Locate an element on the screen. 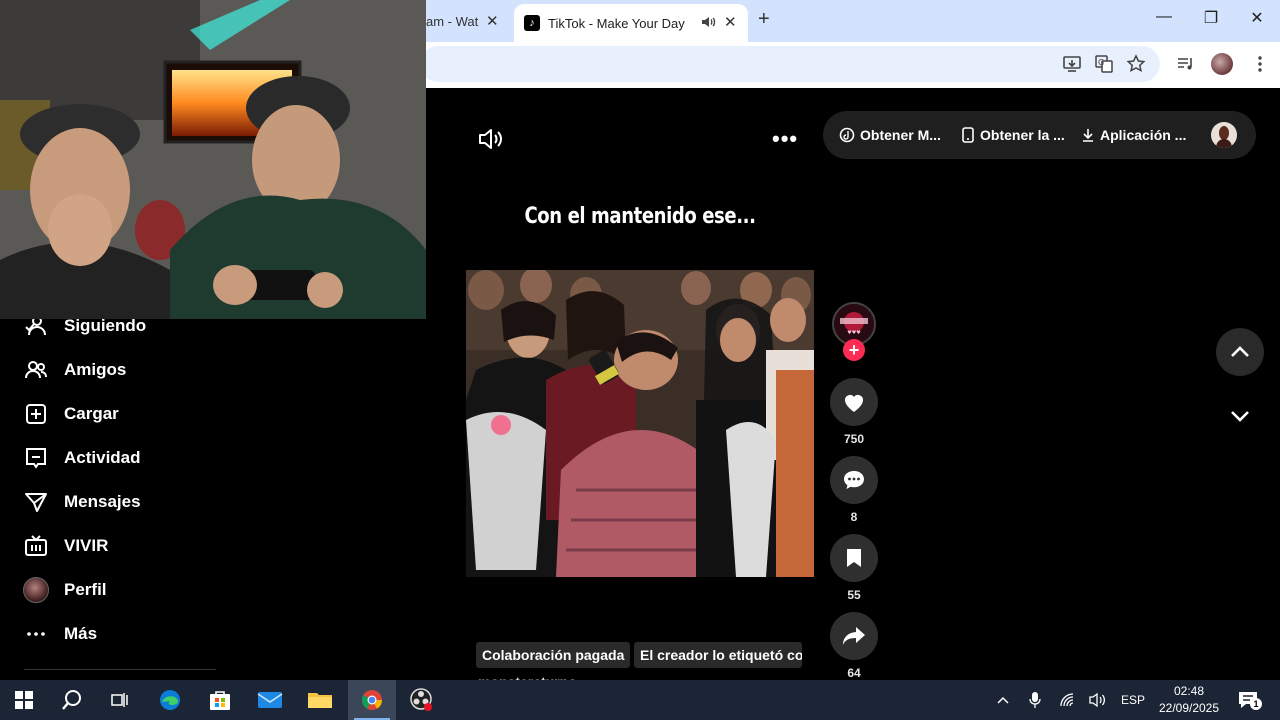 The width and height of the screenshot is (1280, 720). paid-partnership-tag: Colaboración pagada is located at coordinates (553, 655).